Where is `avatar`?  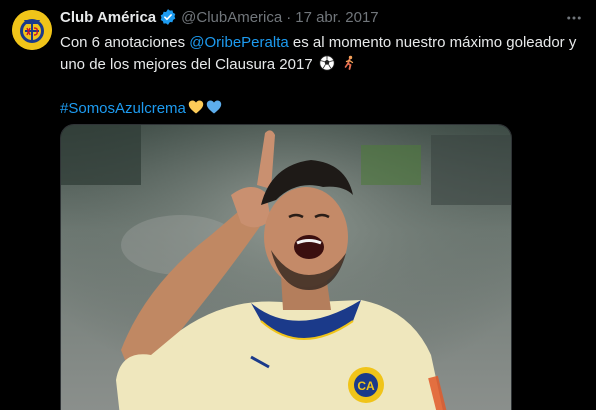 avatar is located at coordinates (32, 30).